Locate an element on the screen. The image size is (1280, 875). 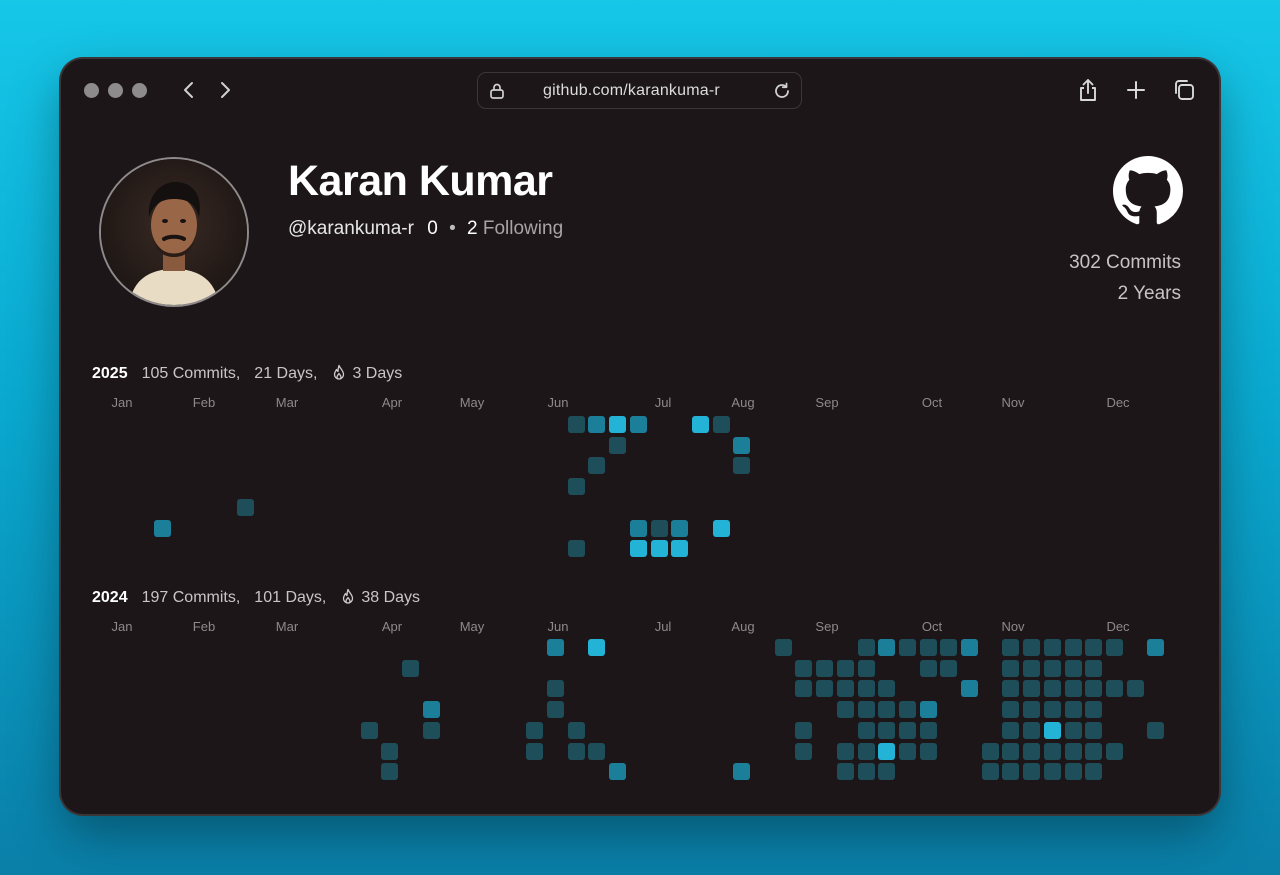
minimize-window-button is located at coordinates (115, 90).